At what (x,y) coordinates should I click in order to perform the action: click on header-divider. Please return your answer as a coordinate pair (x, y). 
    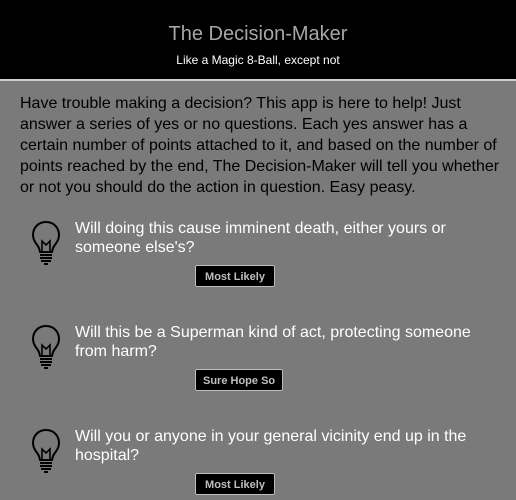
    Looking at the image, I should click on (258, 80).